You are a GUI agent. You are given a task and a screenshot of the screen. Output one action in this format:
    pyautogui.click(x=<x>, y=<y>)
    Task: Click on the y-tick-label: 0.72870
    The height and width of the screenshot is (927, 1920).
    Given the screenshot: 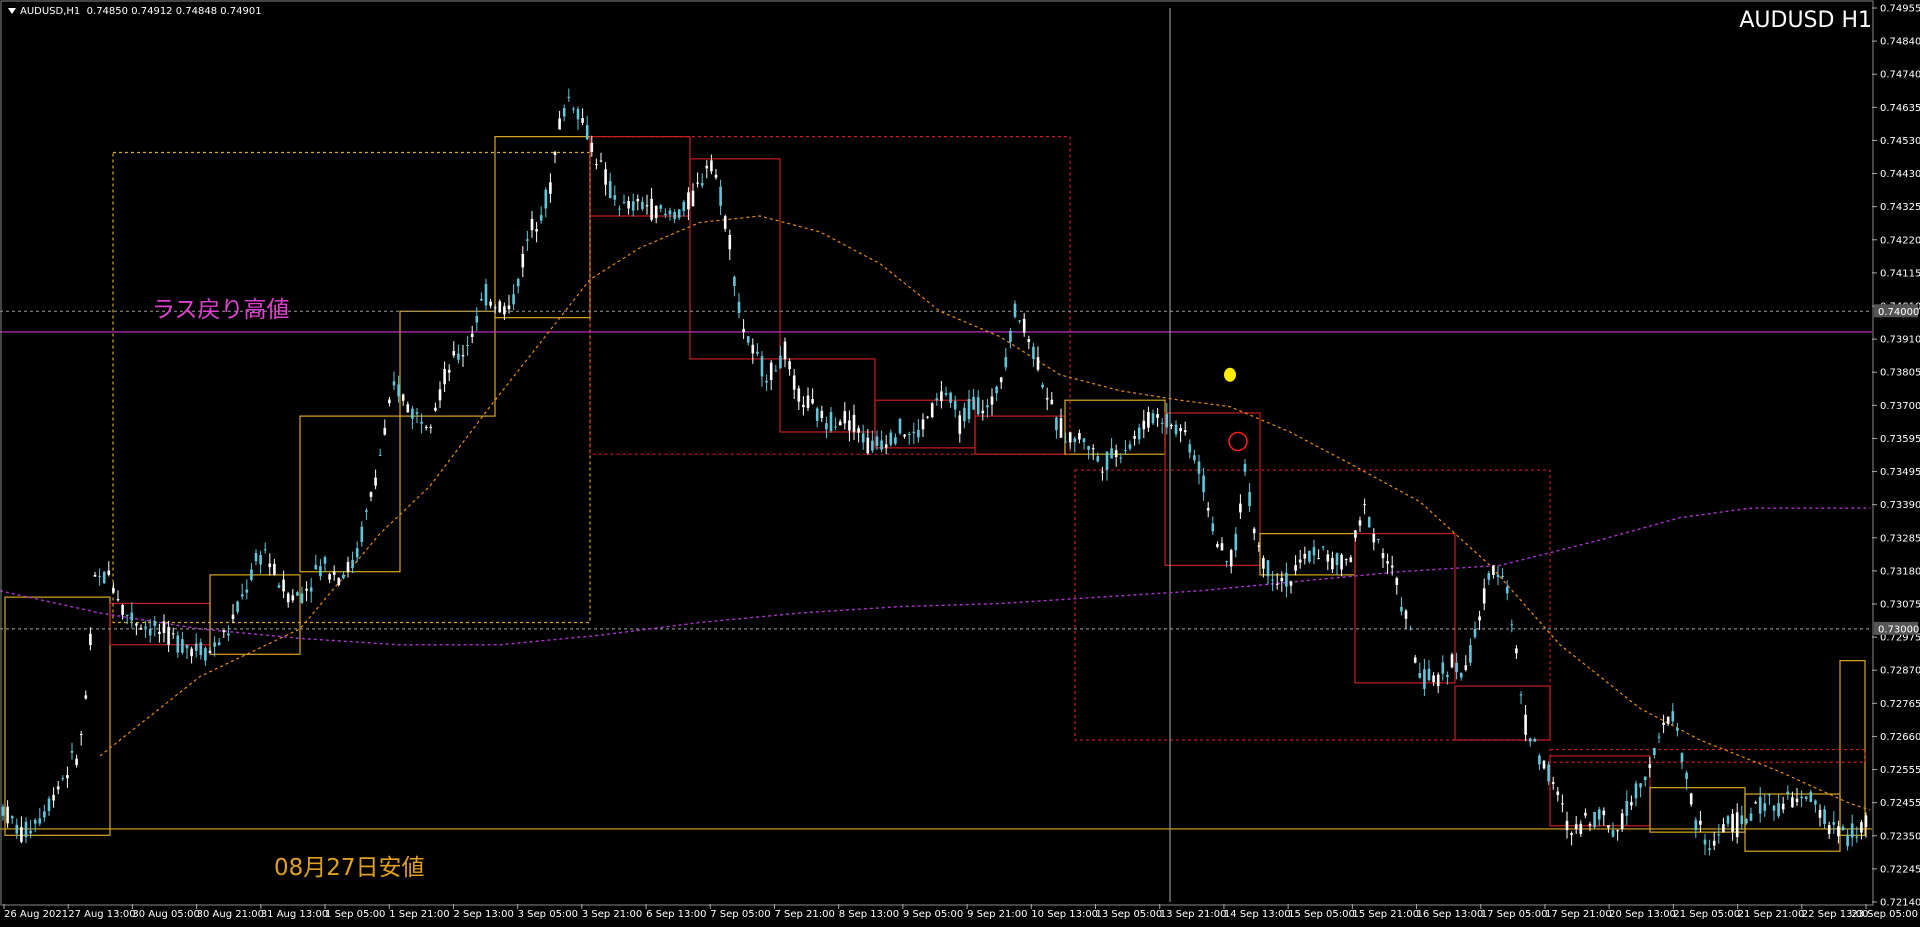 What is the action you would take?
    pyautogui.click(x=1900, y=671)
    